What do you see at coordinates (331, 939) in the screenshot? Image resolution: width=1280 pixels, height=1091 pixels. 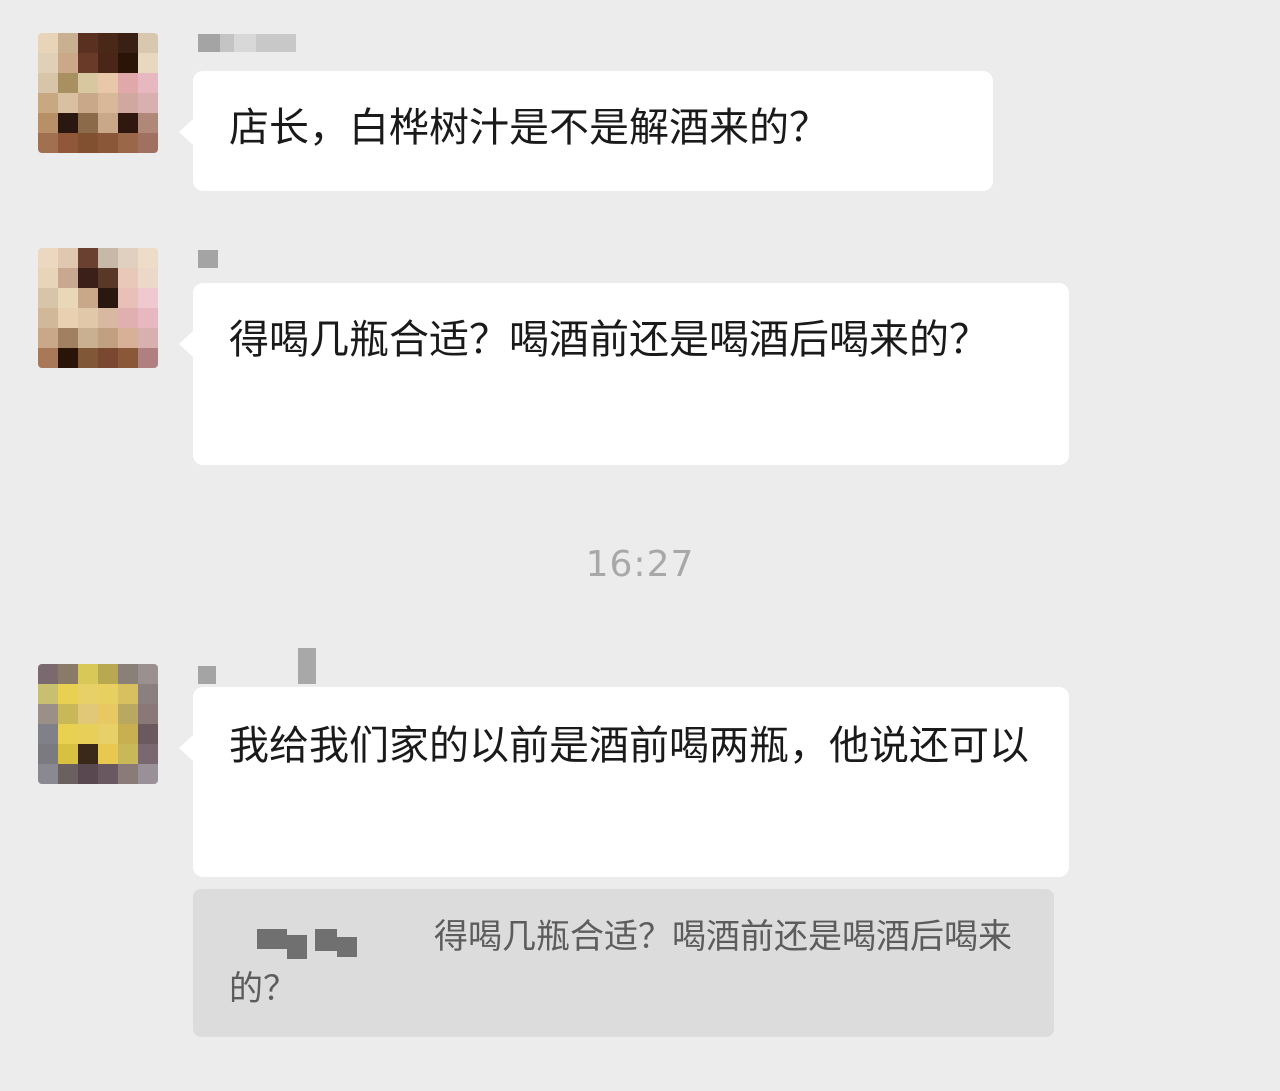 I see `quoted-sender-name` at bounding box center [331, 939].